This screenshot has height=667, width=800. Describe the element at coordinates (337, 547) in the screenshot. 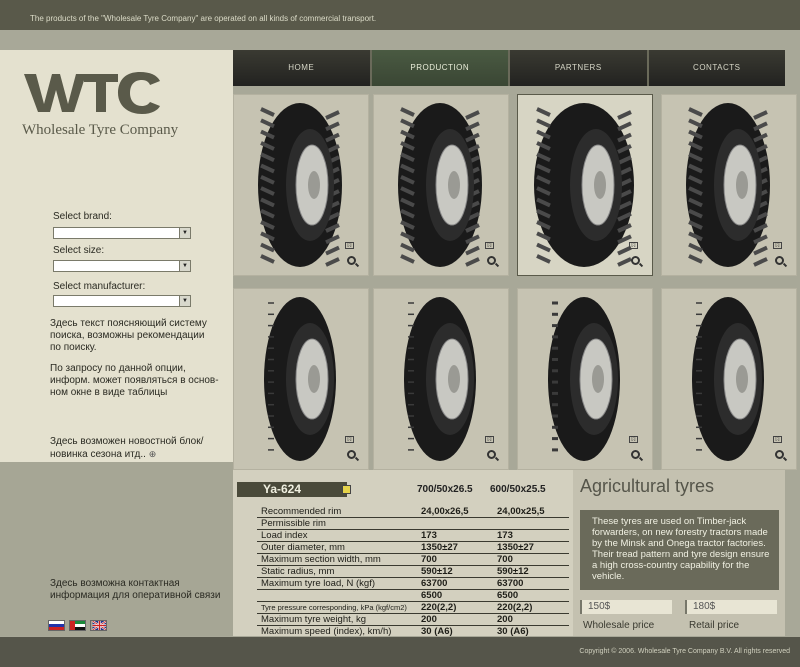

I see `spec-label: Outer diameter, mm` at that location.